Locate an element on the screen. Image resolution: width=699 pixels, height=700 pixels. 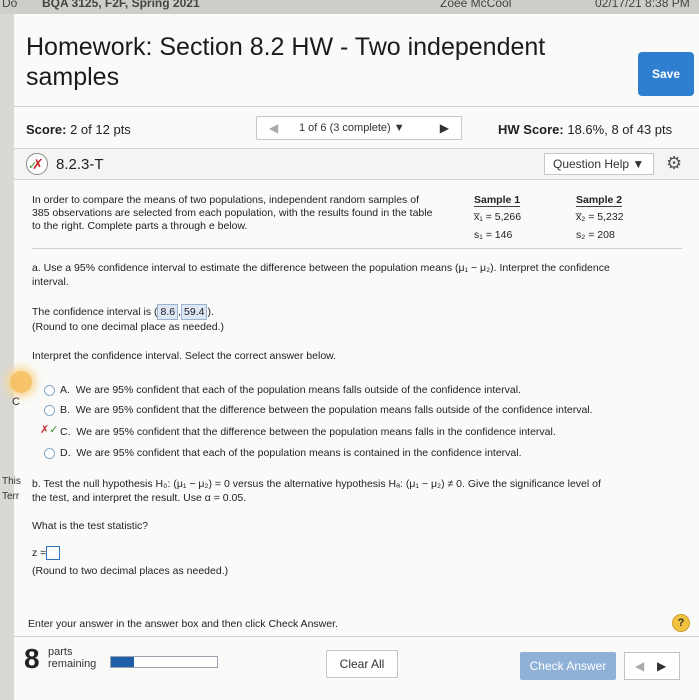
parts-remaining-count: 8 is located at coordinates (32, 658).